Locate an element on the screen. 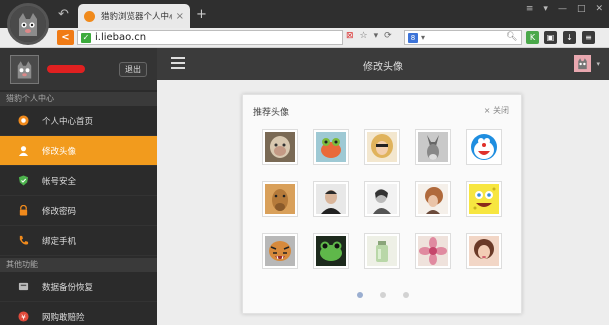  refresh-icon: ⟳ is located at coordinates (388, 36).